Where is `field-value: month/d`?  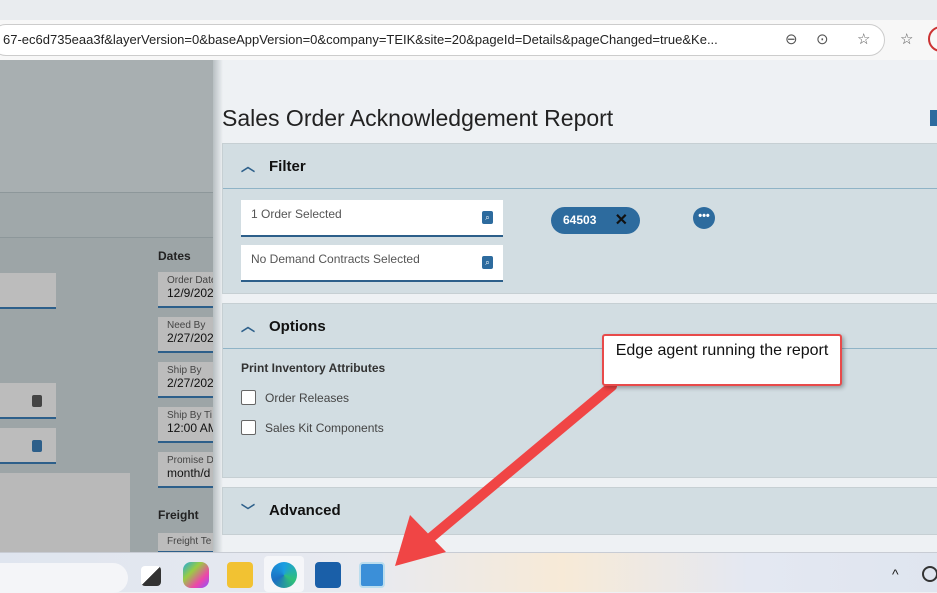
field-value: month/d is located at coordinates (189, 473).